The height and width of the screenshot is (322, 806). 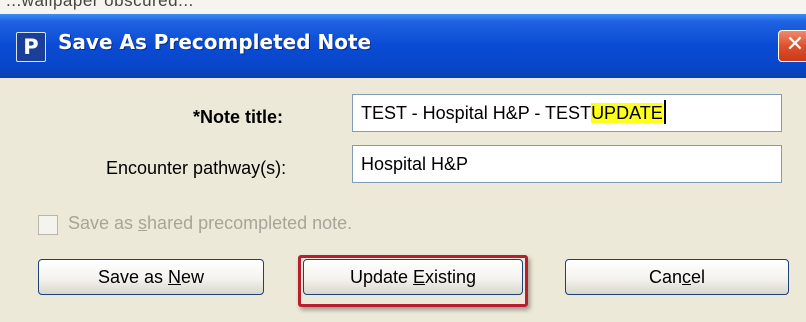 What do you see at coordinates (795, 44) in the screenshot?
I see `close-icon: ✕` at bounding box center [795, 44].